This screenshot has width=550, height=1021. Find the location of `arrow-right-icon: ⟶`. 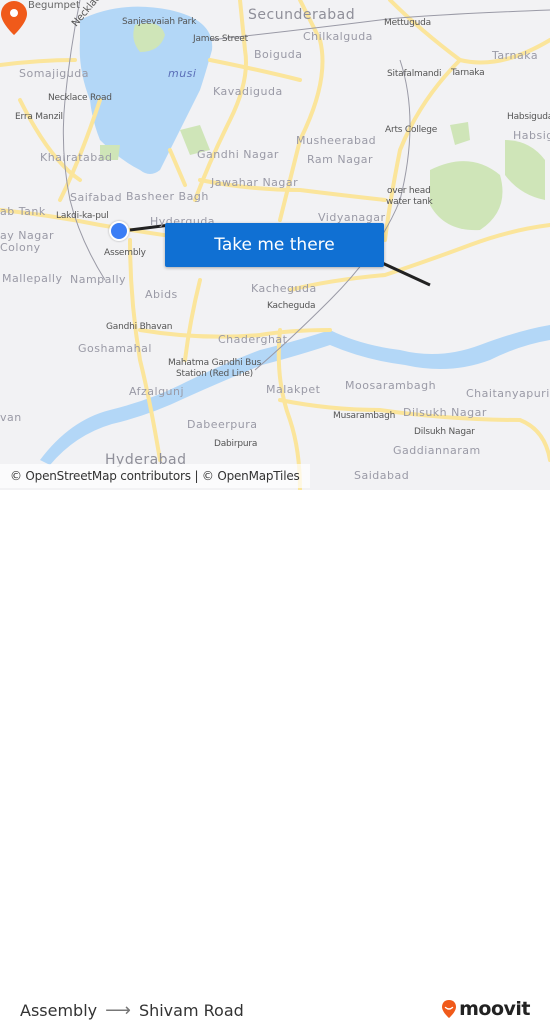

arrow-right-icon: ⟶ is located at coordinates (118, 1010).